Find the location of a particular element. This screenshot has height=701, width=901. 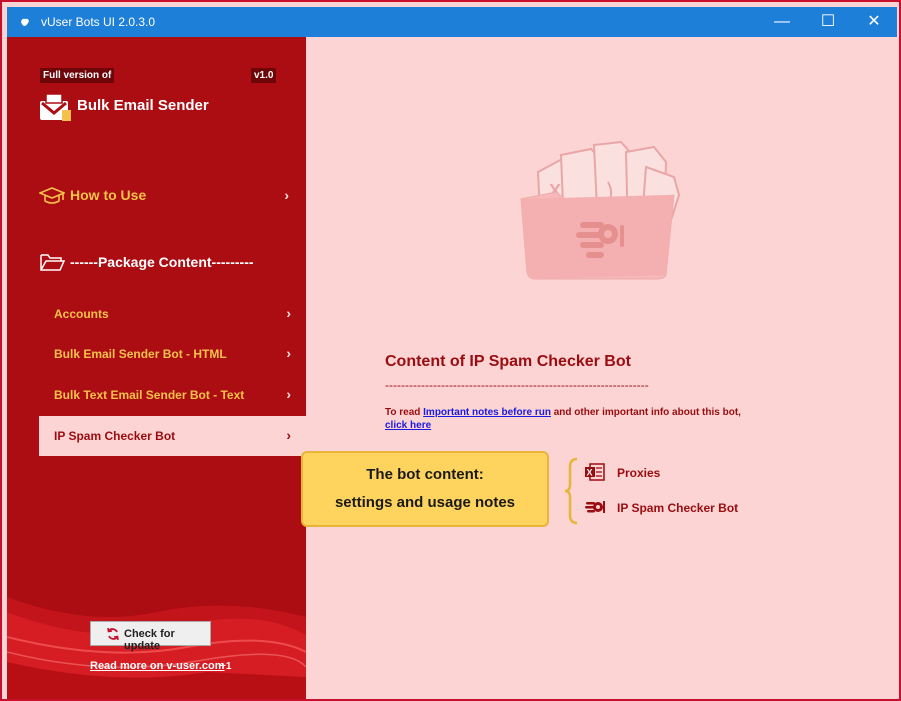

robot-hand-icon is located at coordinates (595, 507).